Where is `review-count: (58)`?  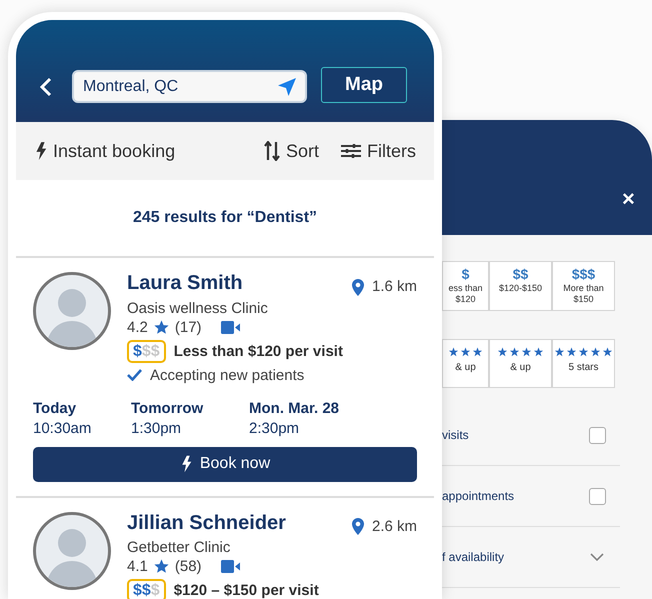 review-count: (58) is located at coordinates (188, 566).